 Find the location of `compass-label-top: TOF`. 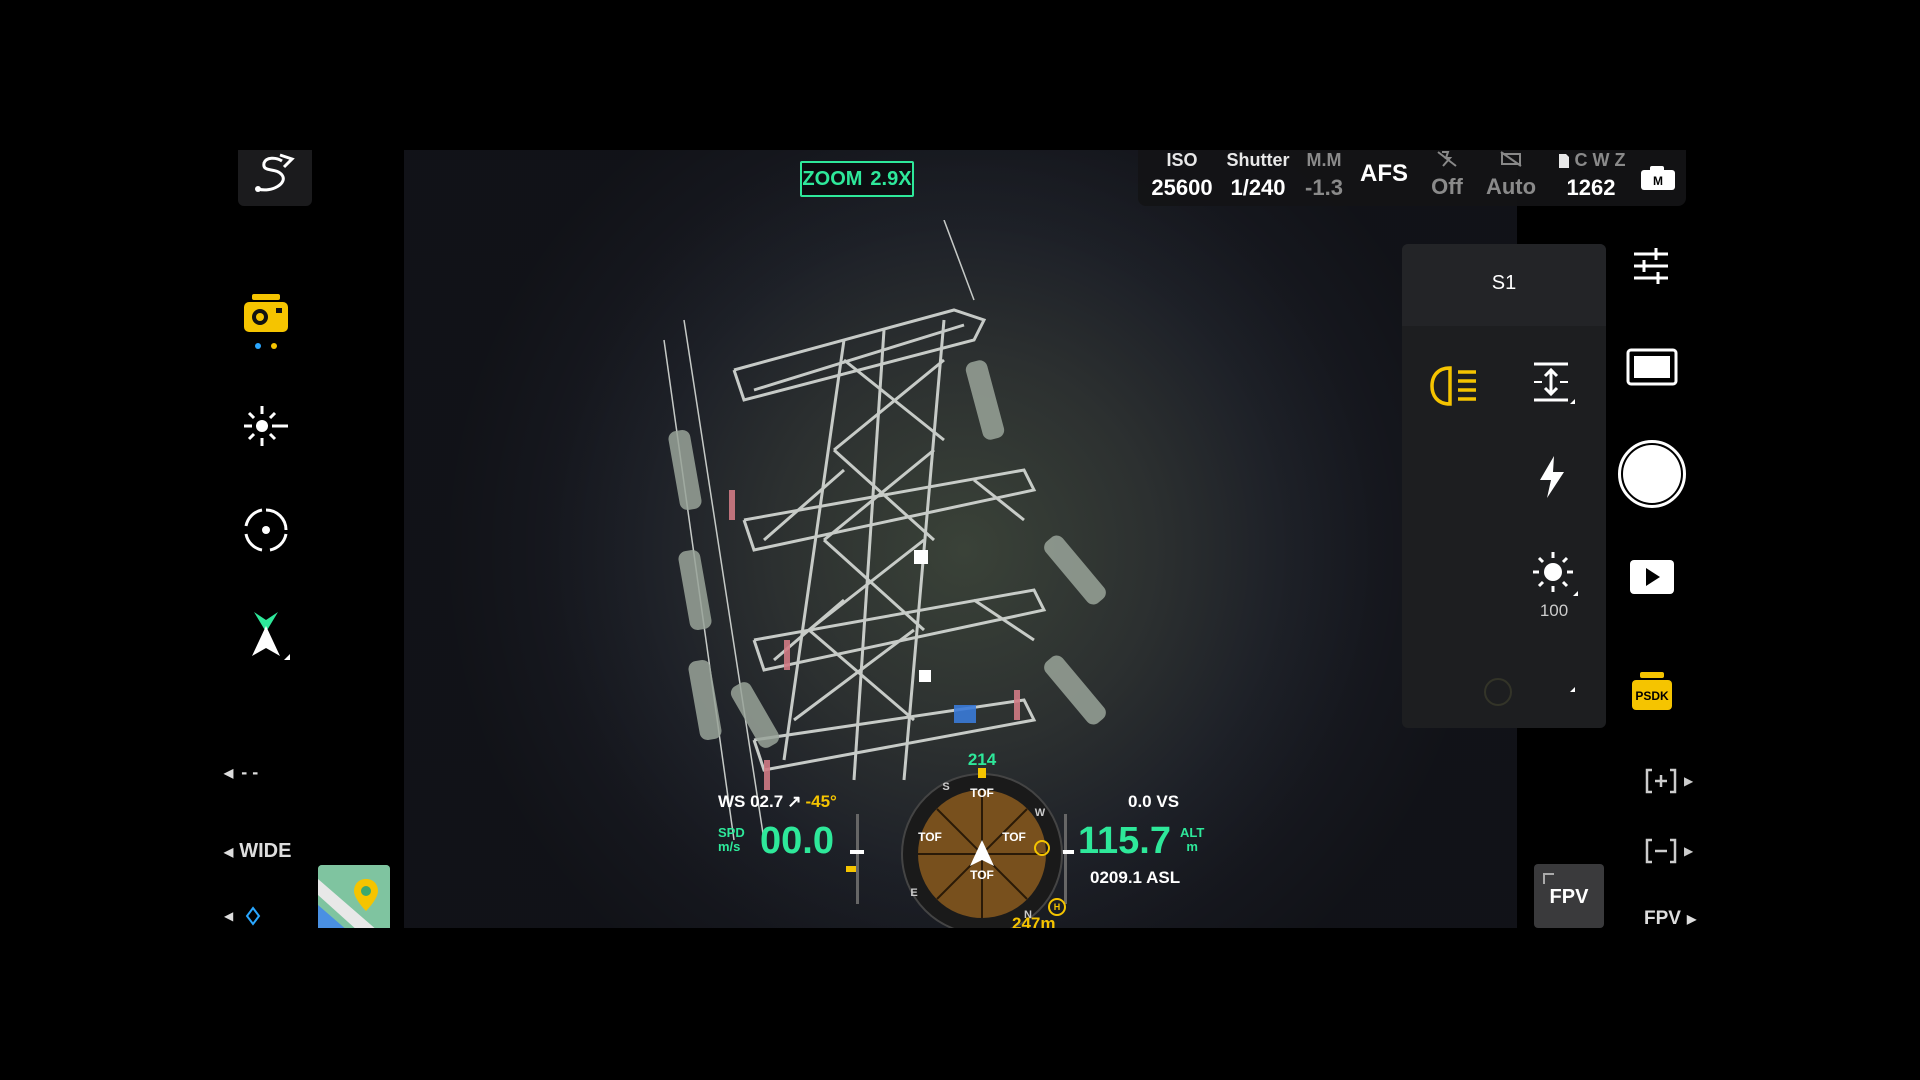

compass-label-top: TOF is located at coordinates (982, 793).